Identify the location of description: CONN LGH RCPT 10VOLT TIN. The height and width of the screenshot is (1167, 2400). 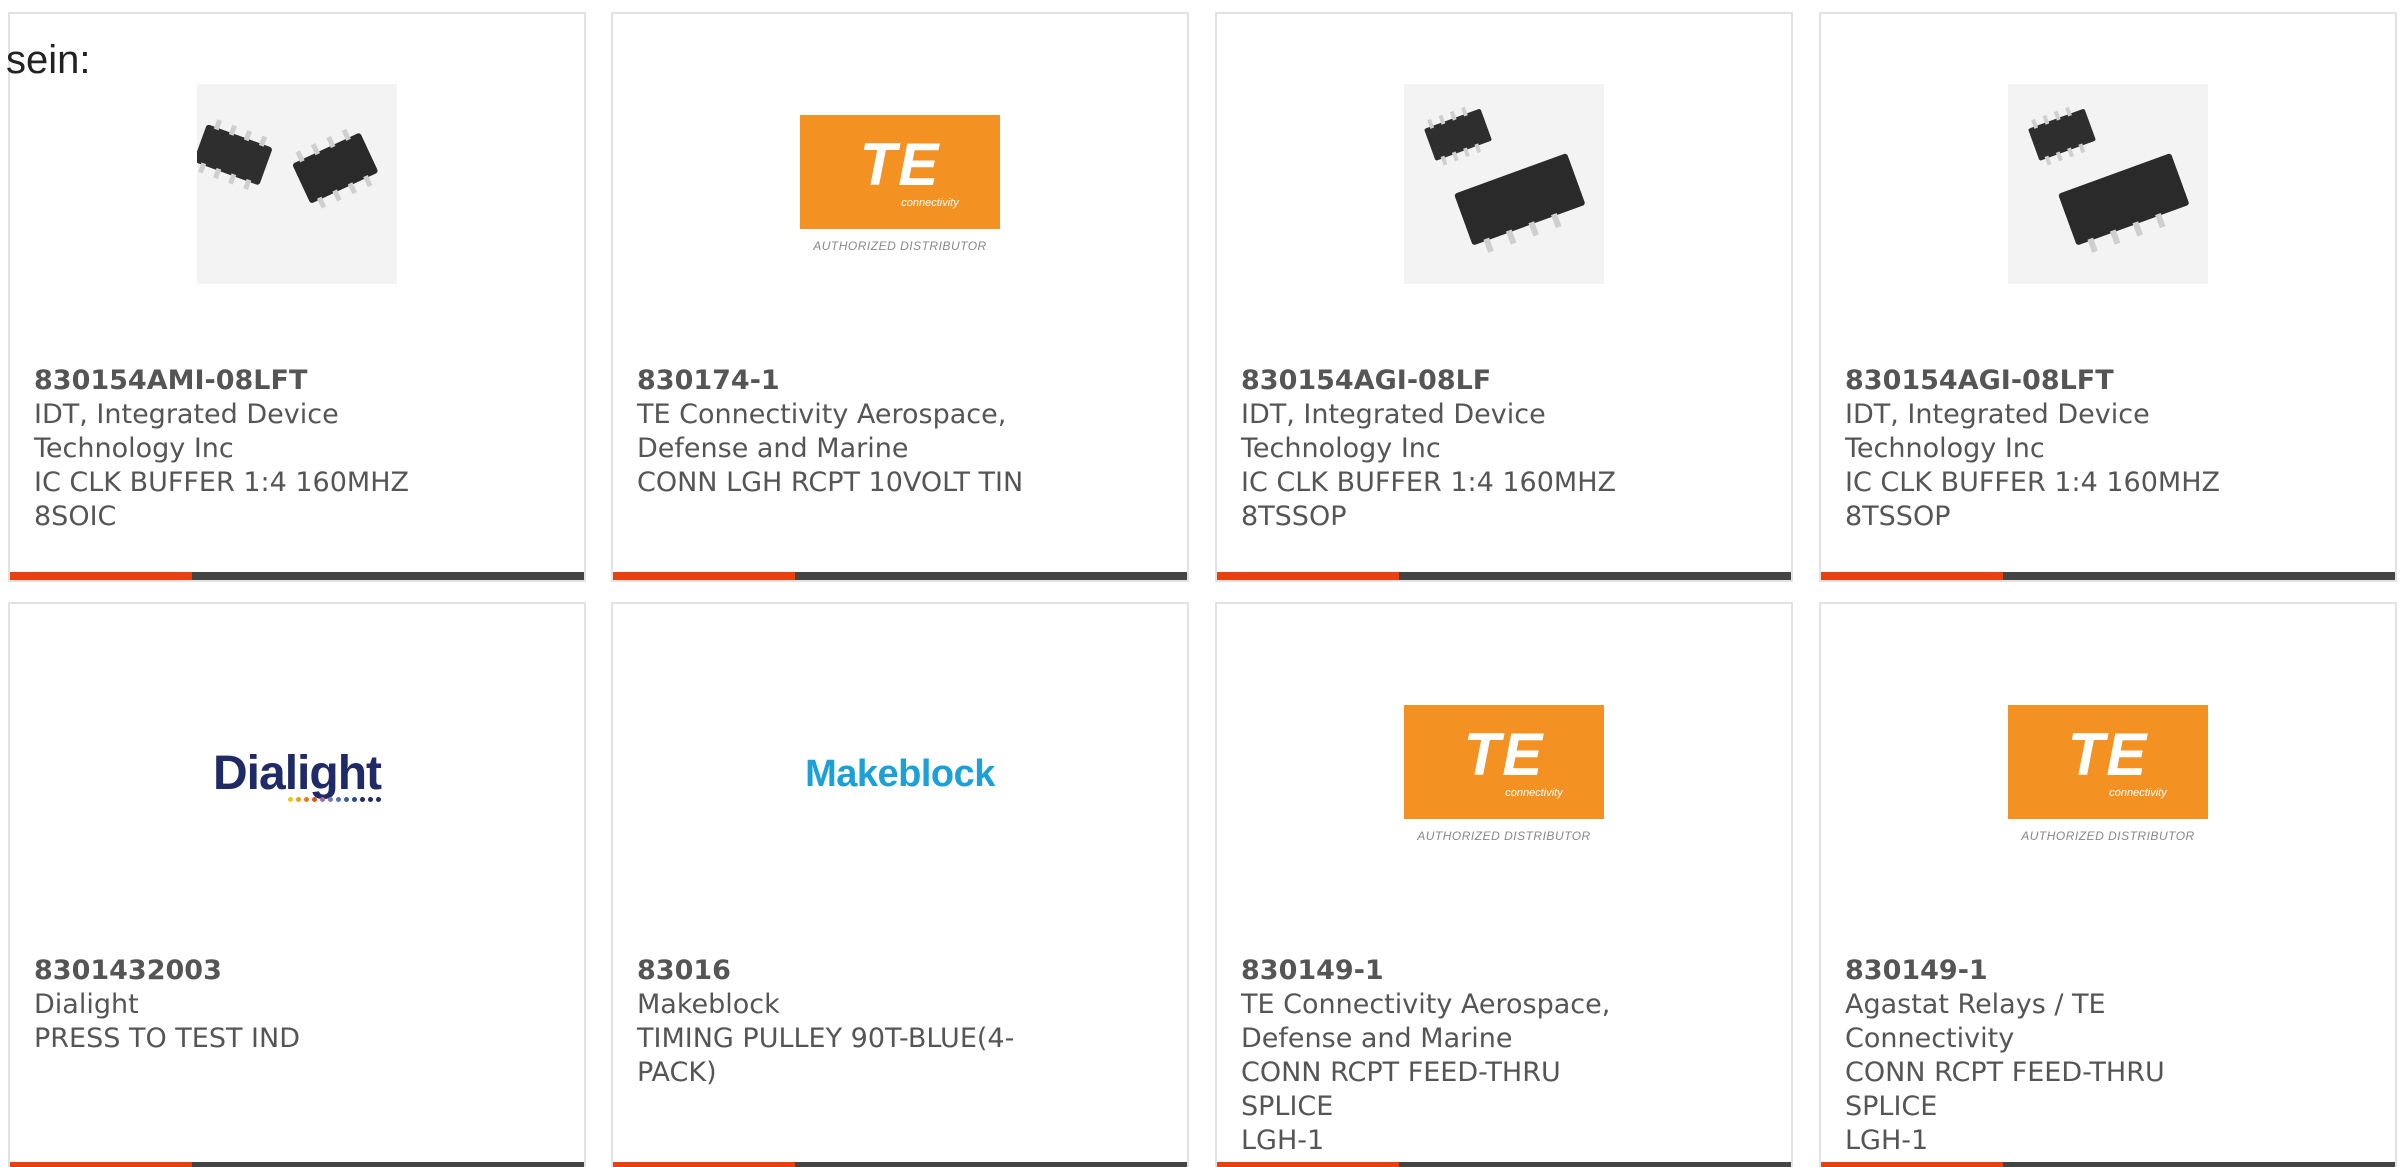
(830, 482).